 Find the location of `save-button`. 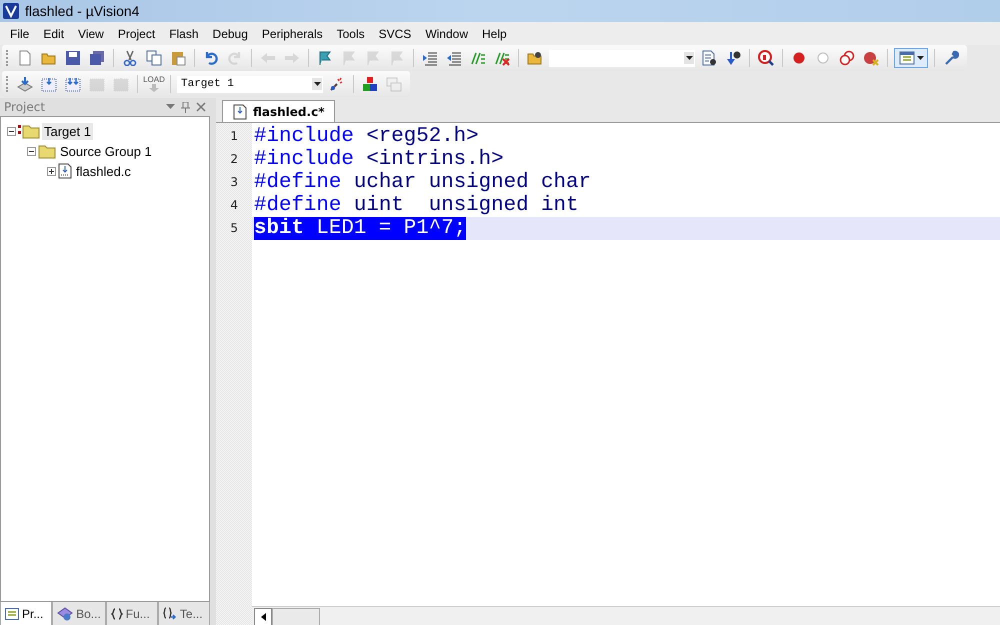

save-button is located at coordinates (73, 58).